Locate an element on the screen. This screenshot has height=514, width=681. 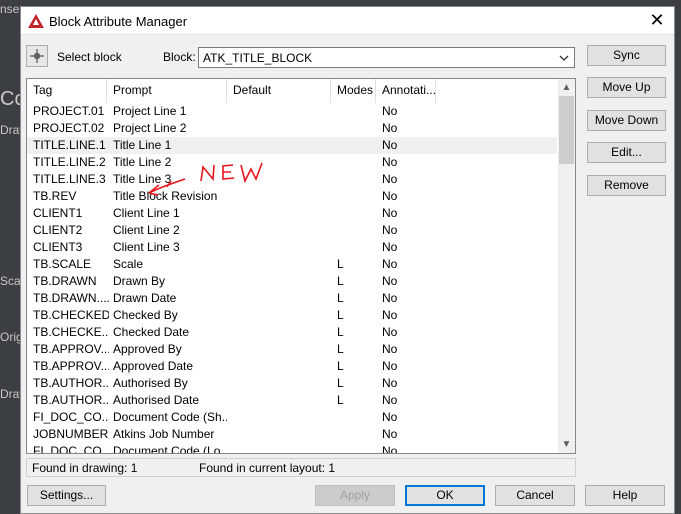
cell-prompt: Title Line 3 is located at coordinates (142, 179).